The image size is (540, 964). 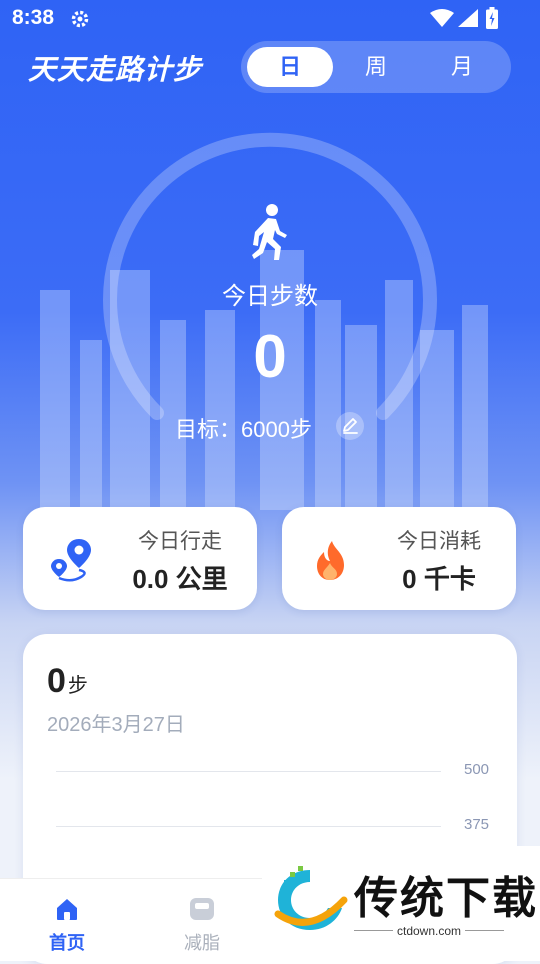 I want to click on step-goal-text: 目标：6000步, so click(x=243, y=429).